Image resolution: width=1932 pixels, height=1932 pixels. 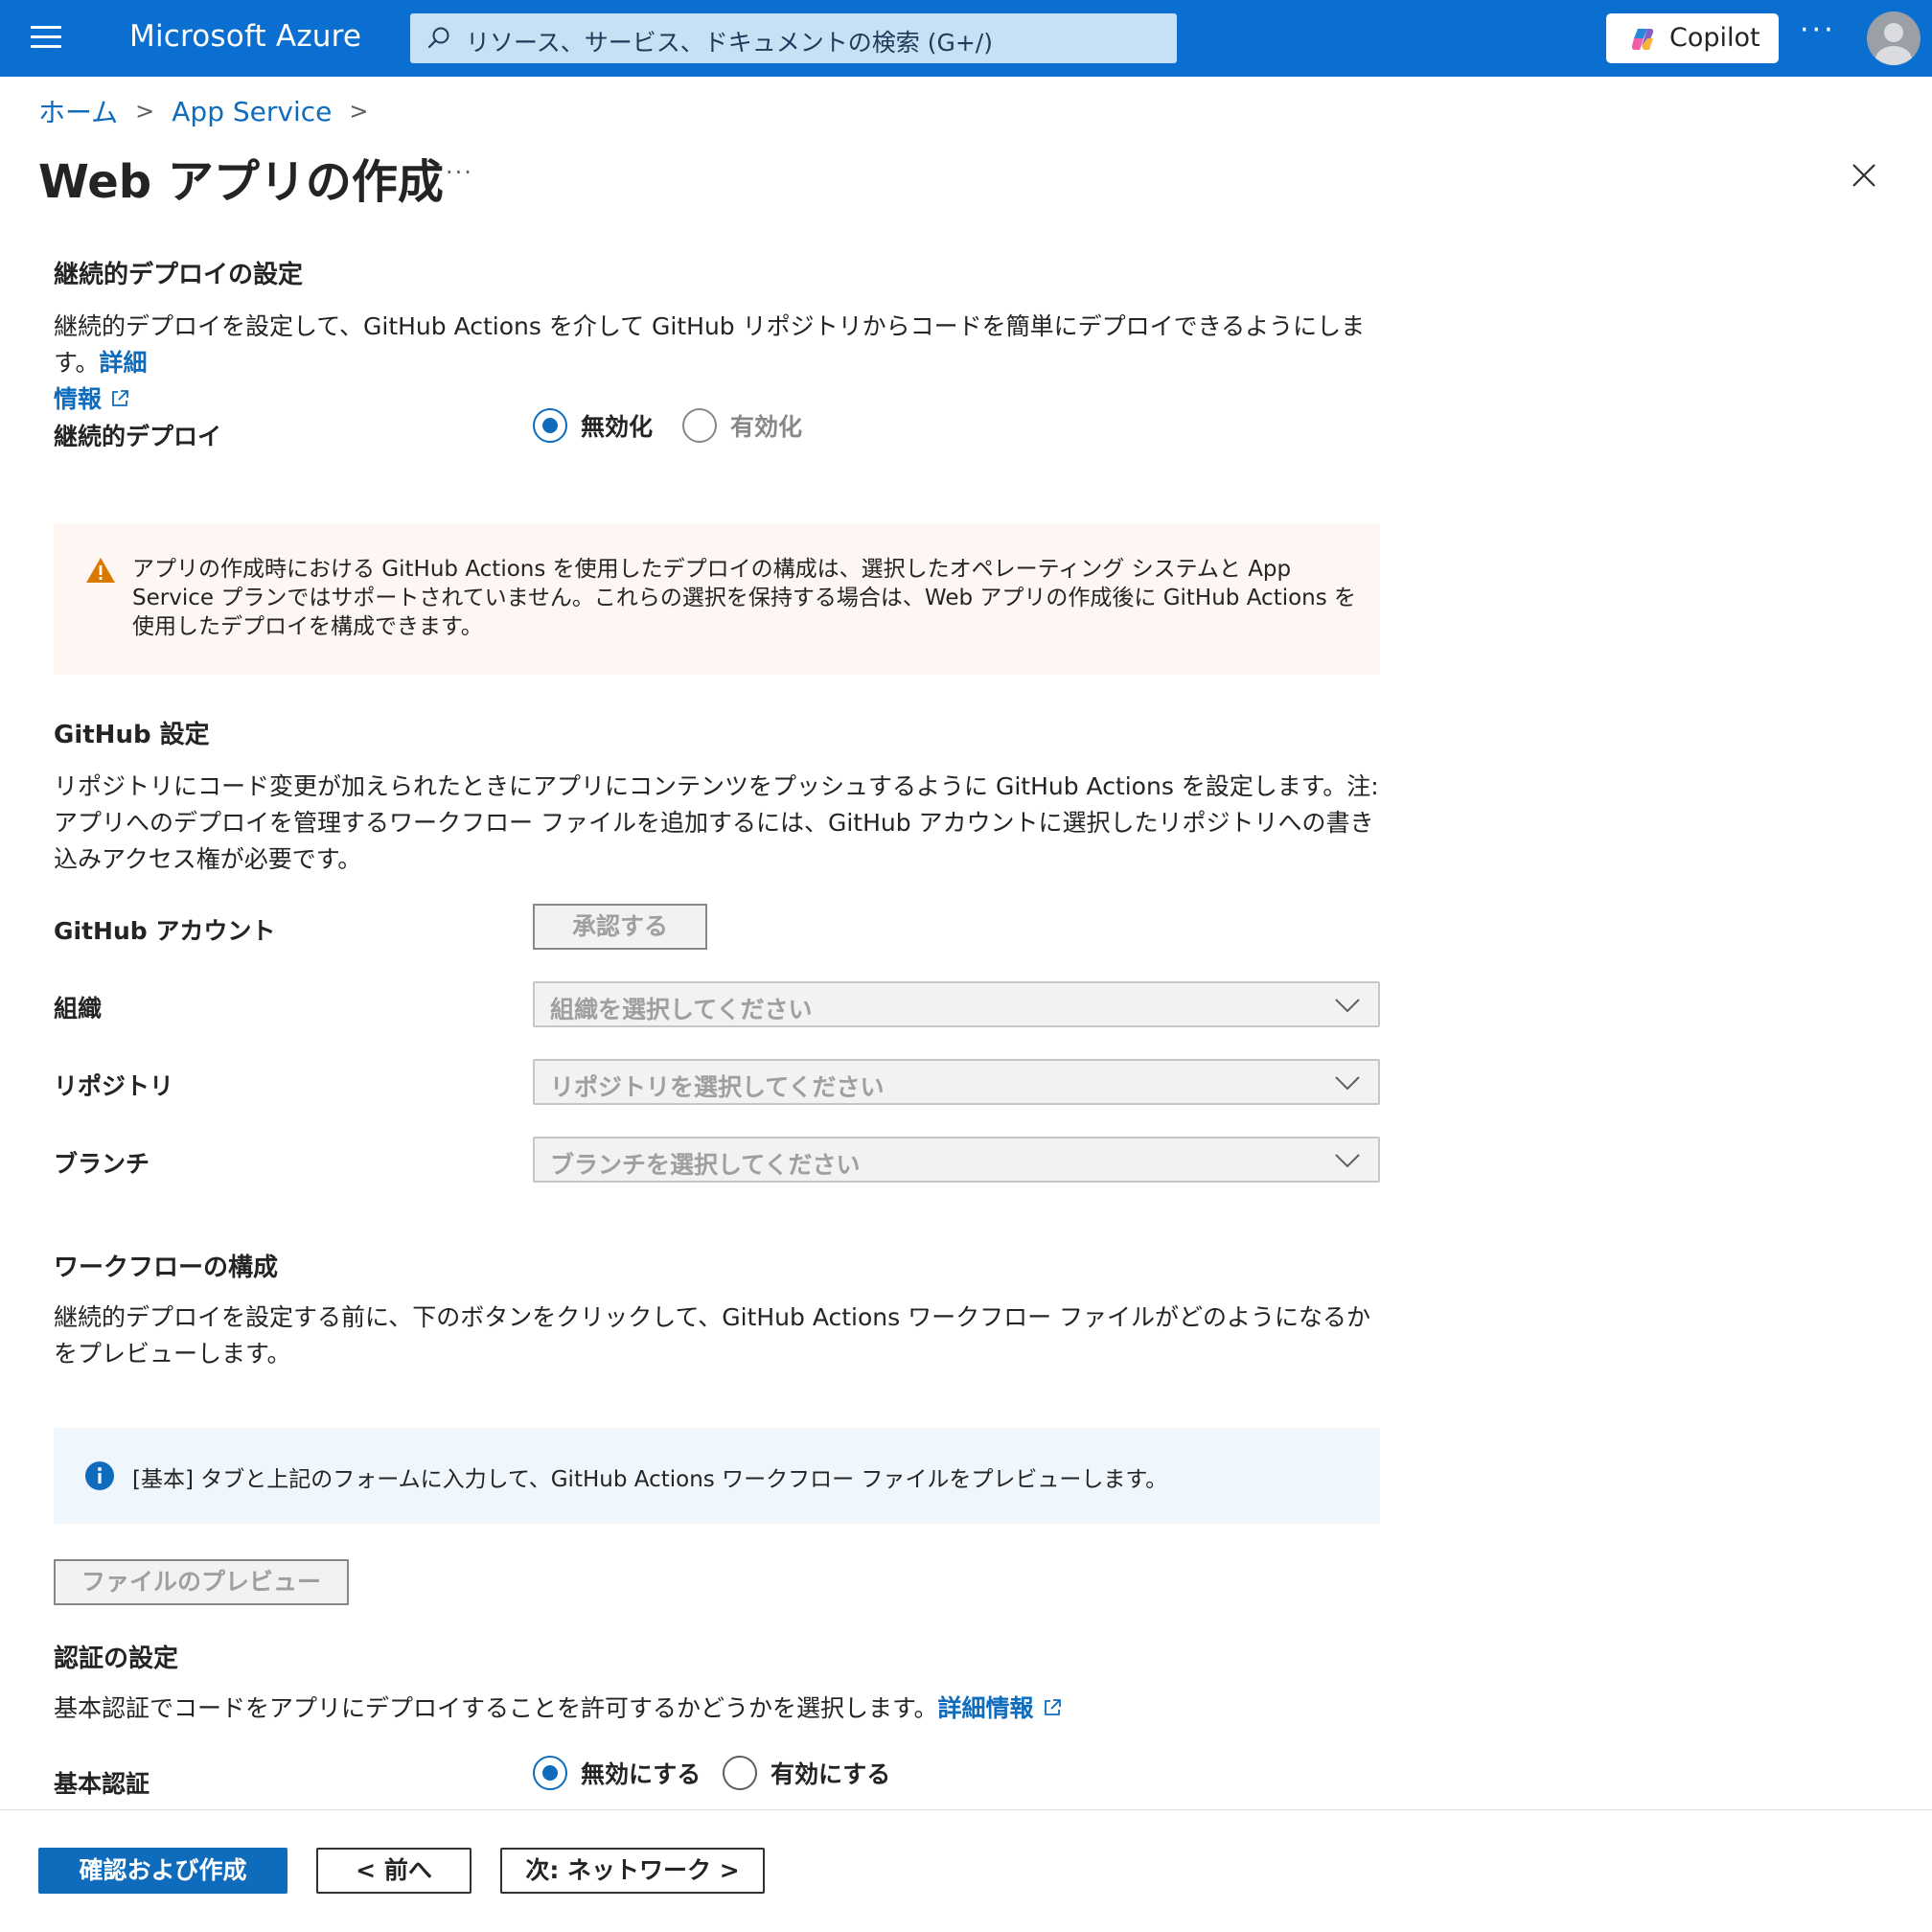 I want to click on authorize-button: 承認する, so click(x=620, y=927).